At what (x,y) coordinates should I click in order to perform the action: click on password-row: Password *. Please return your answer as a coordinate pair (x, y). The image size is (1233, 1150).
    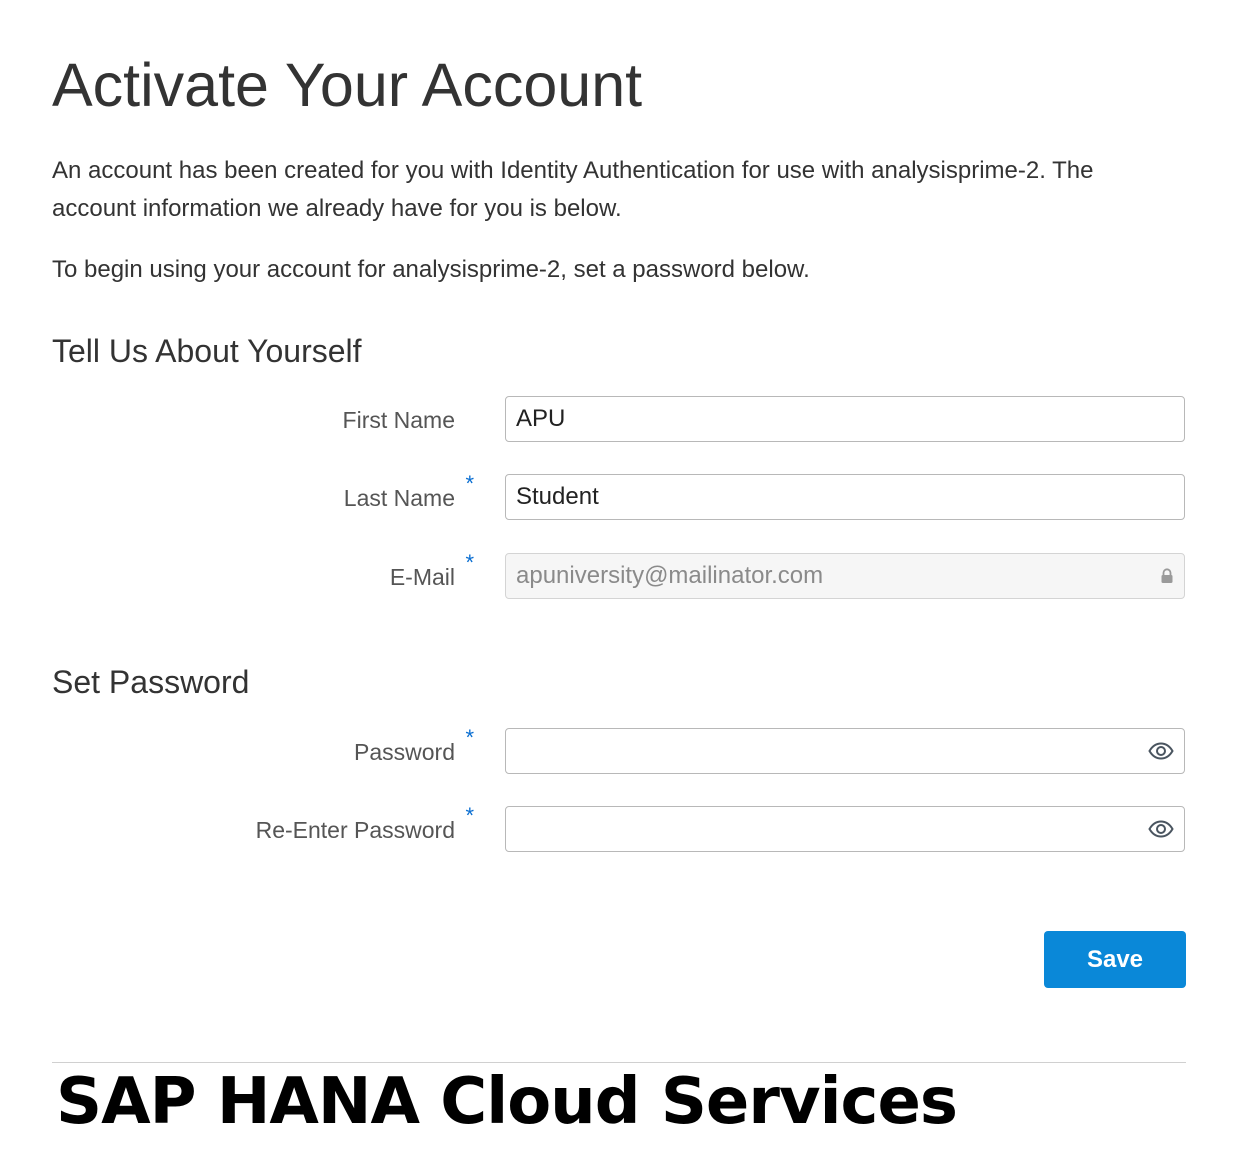
    Looking at the image, I should click on (619, 750).